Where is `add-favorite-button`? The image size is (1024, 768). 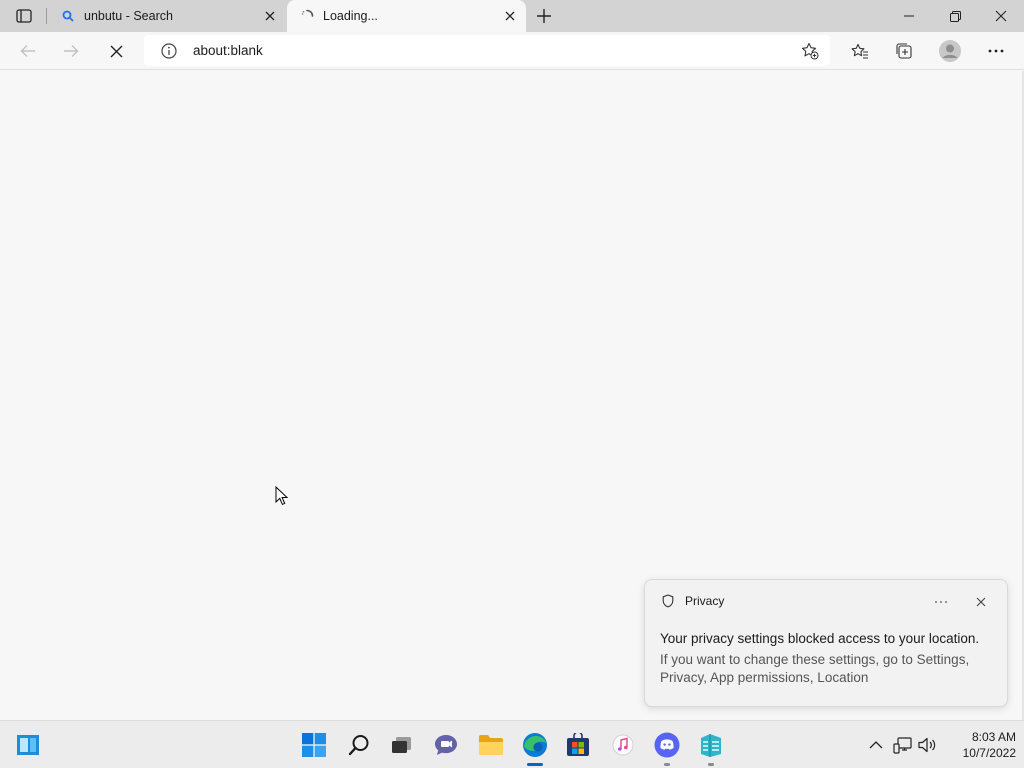
add-favorite-button is located at coordinates (810, 51).